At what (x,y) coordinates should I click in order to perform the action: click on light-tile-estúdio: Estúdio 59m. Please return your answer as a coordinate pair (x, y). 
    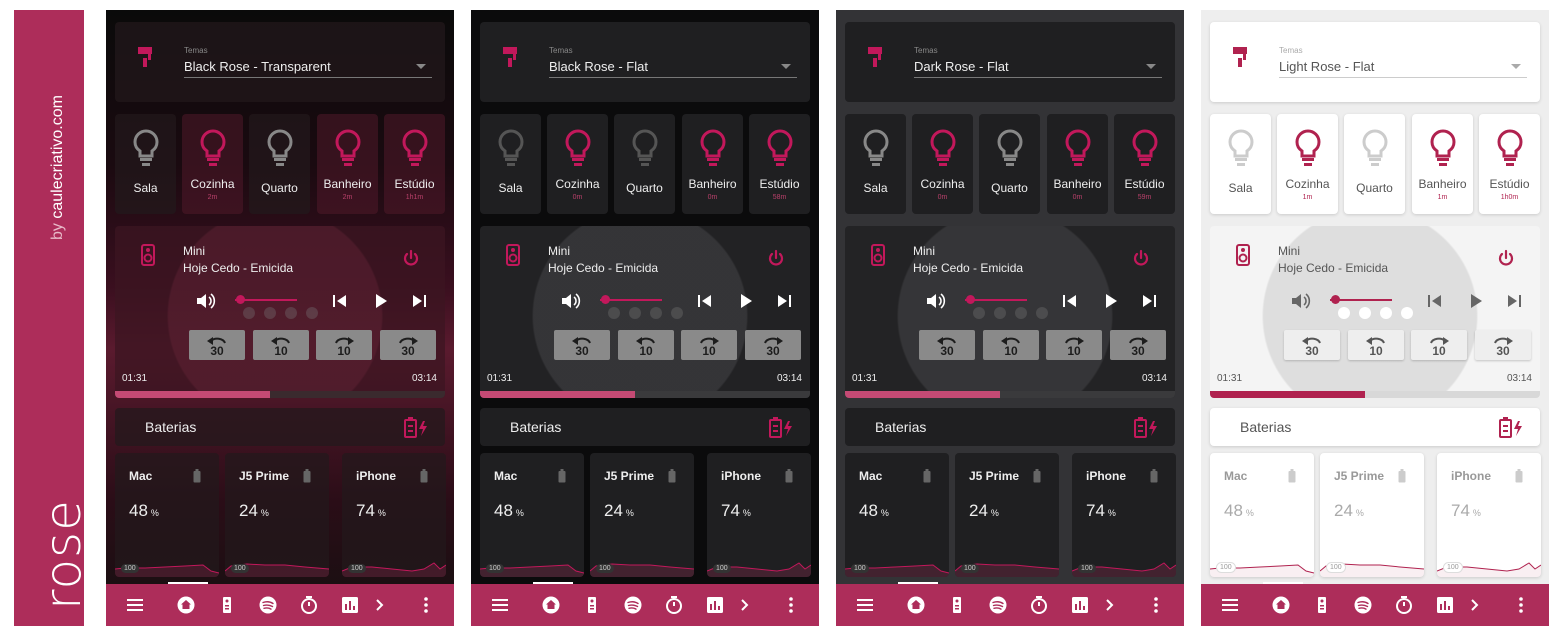
    Looking at the image, I should click on (1144, 164).